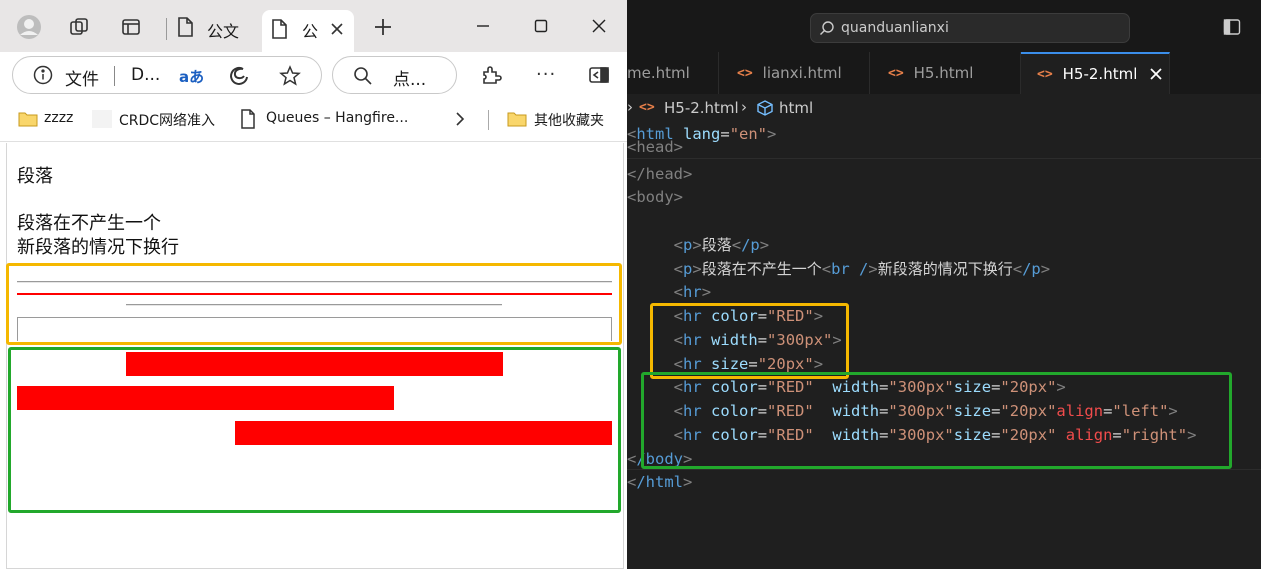 The image size is (1261, 569). Describe the element at coordinates (658, 73) in the screenshot. I see `editor-tab-label: me.html` at that location.